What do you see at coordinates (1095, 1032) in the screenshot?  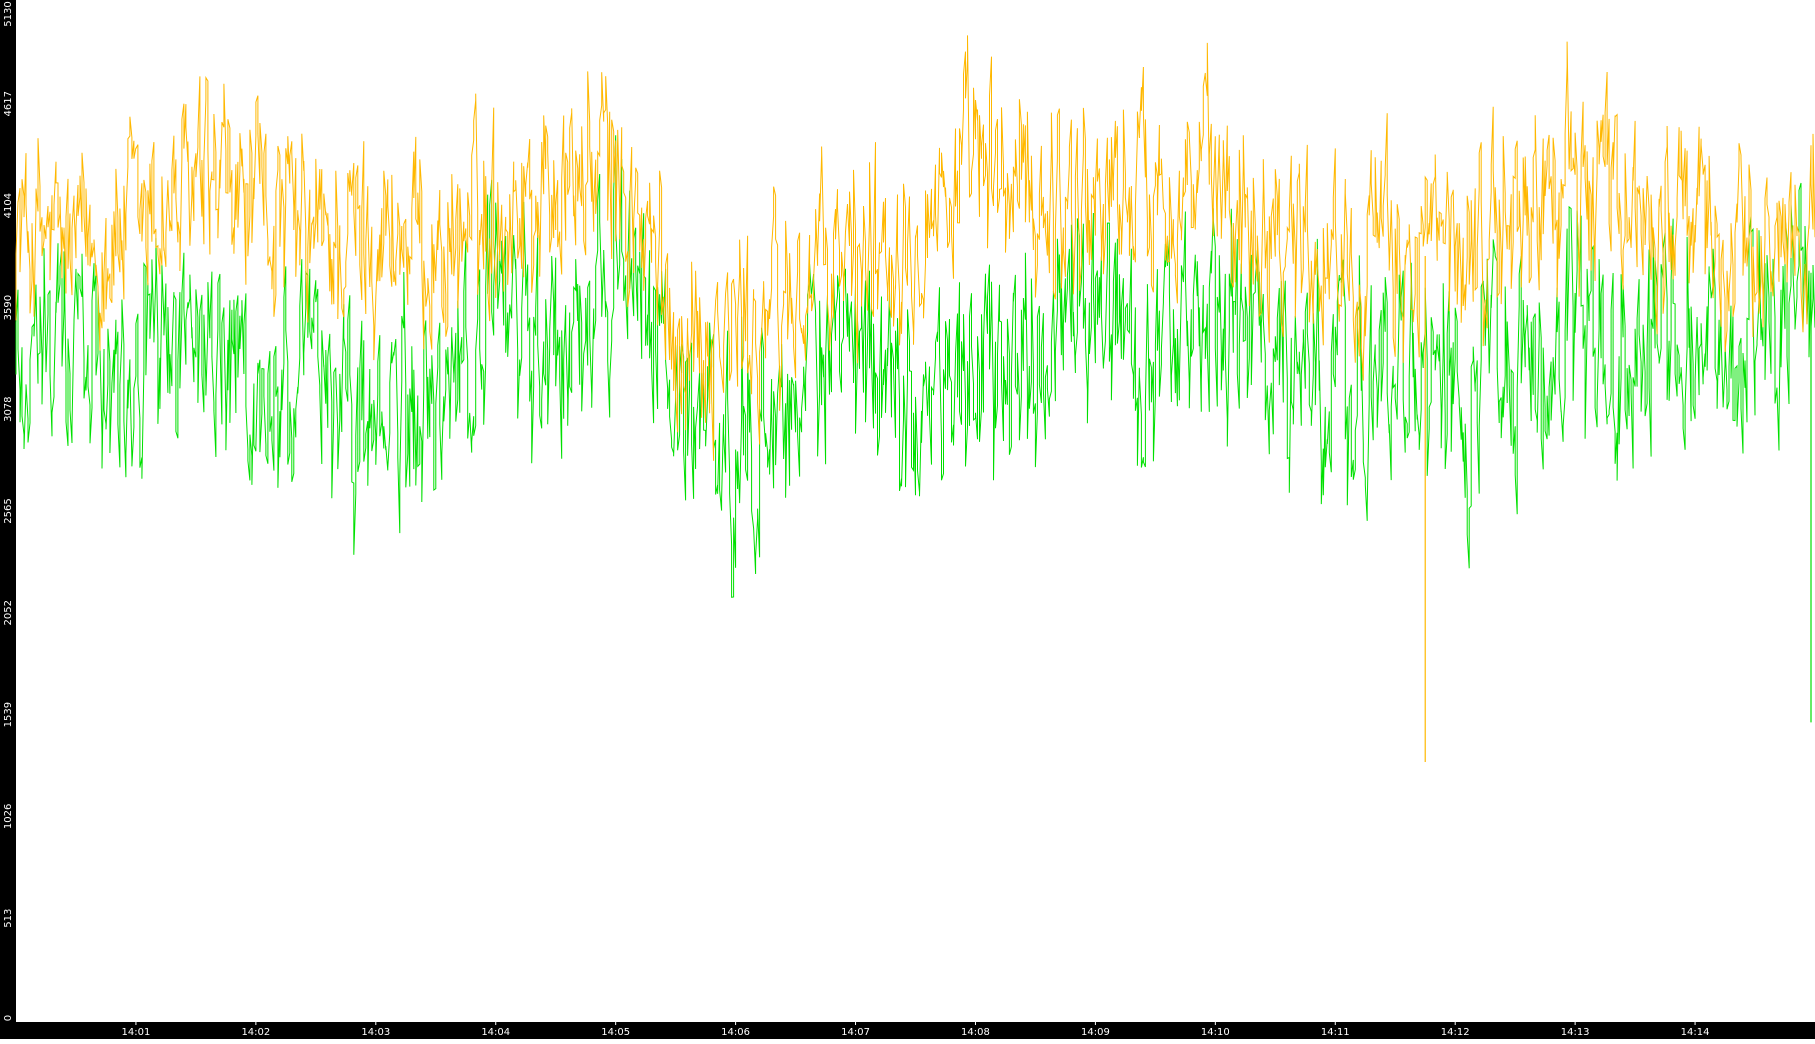 I see `x-tick-label: 14:09` at bounding box center [1095, 1032].